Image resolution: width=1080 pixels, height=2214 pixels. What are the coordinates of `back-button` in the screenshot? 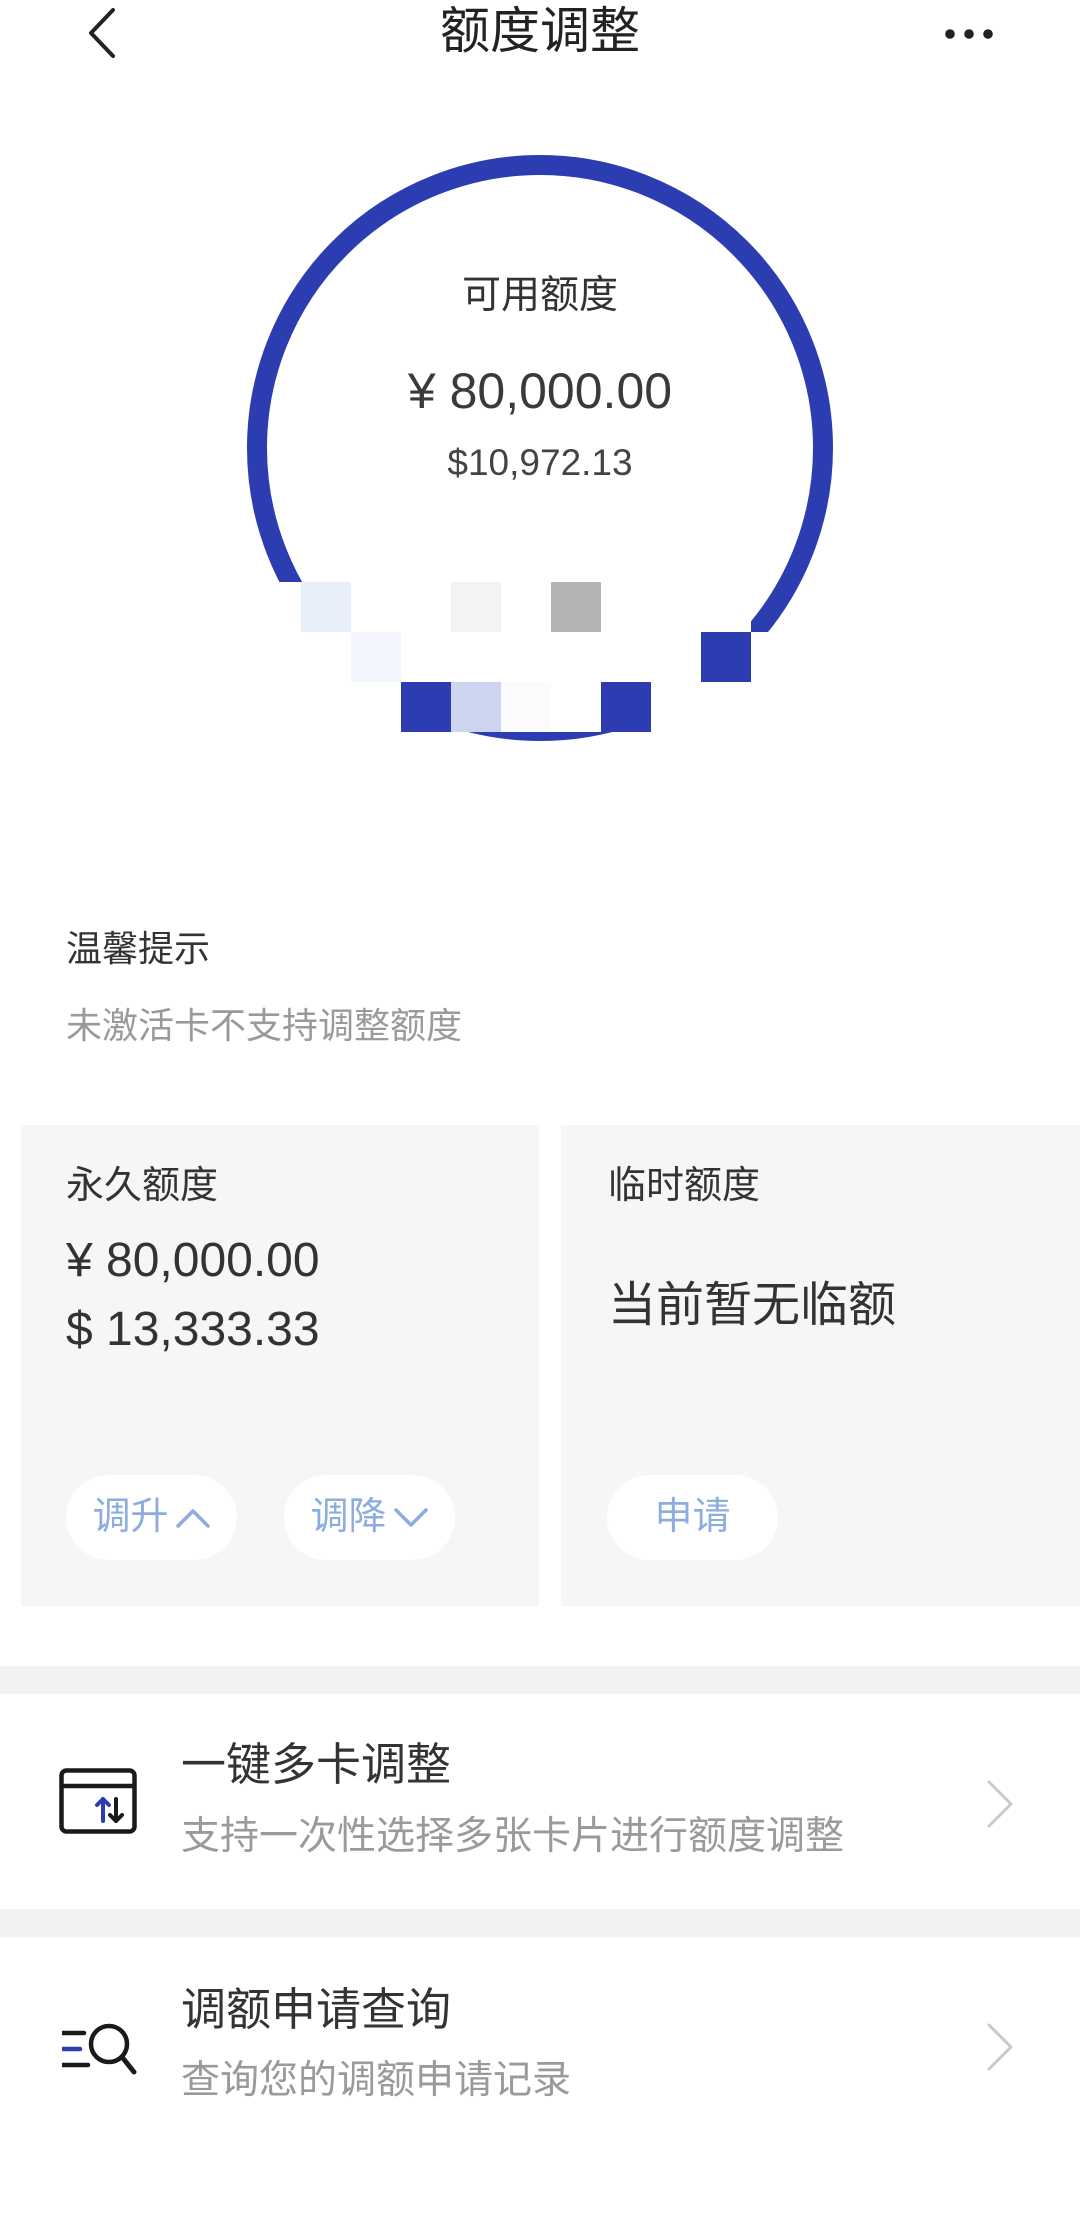 It's located at (102, 33).